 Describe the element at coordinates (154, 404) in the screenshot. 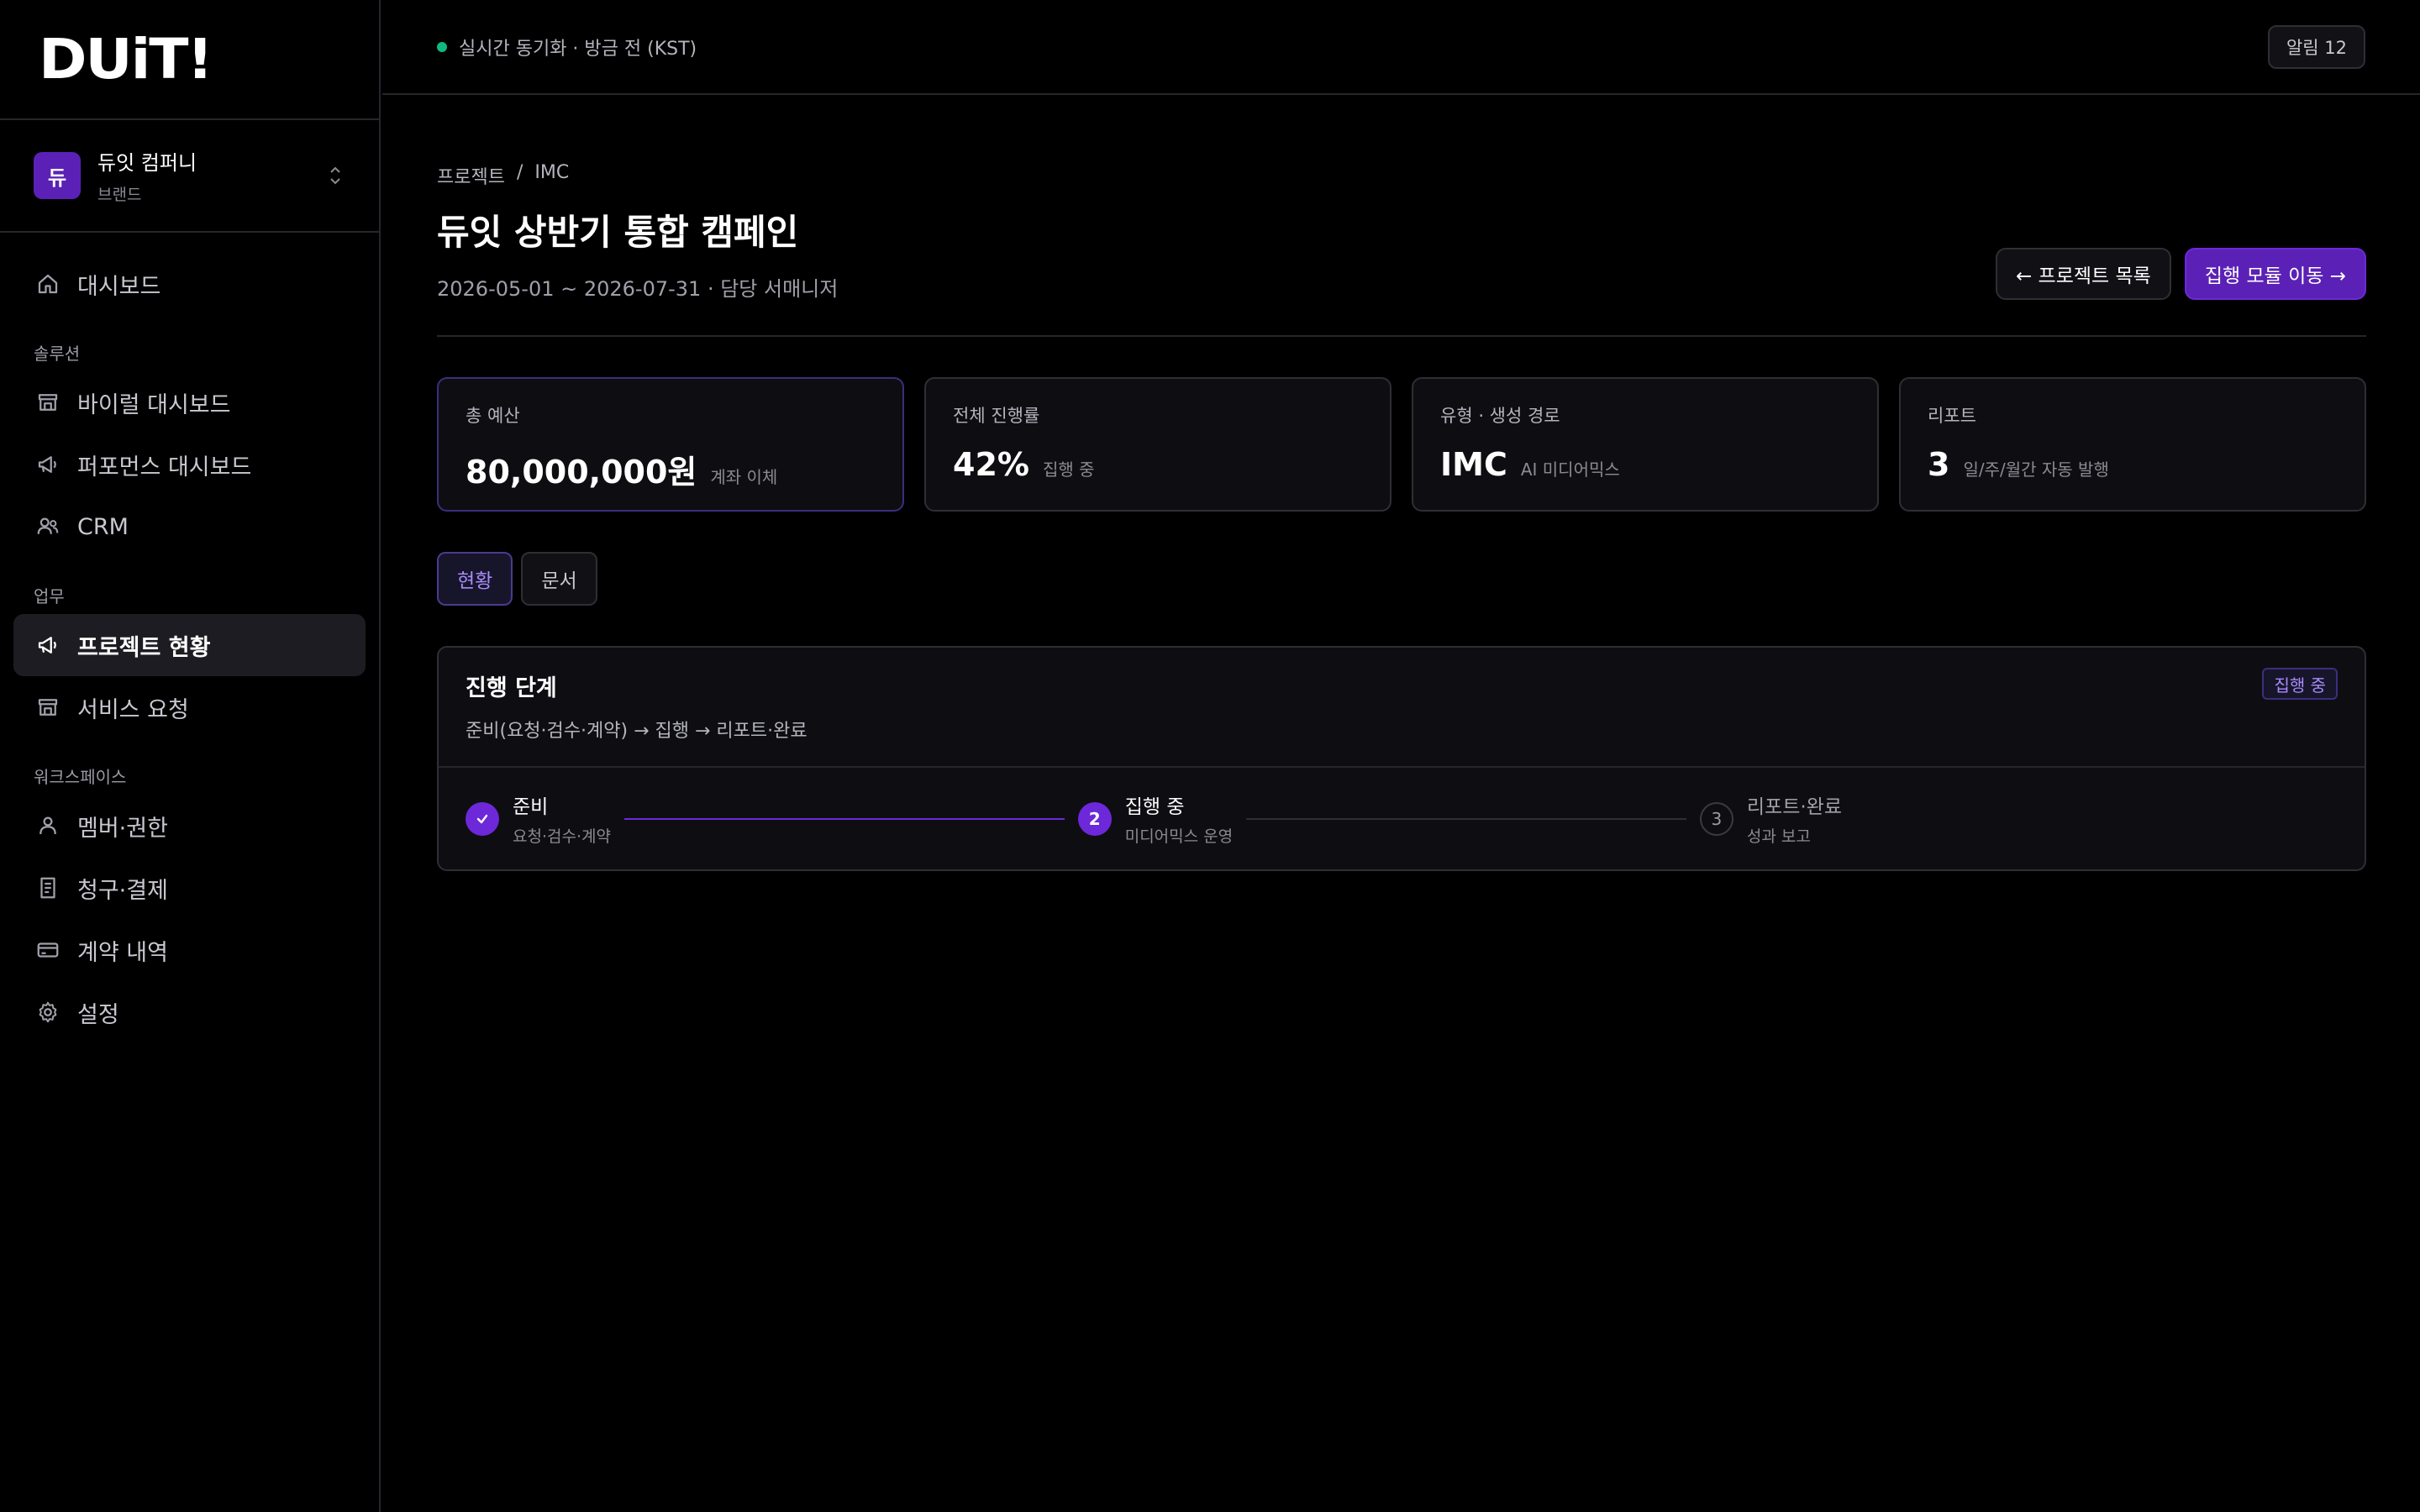

I see `sidebar-item-label: 바이럴 대시보드` at that location.